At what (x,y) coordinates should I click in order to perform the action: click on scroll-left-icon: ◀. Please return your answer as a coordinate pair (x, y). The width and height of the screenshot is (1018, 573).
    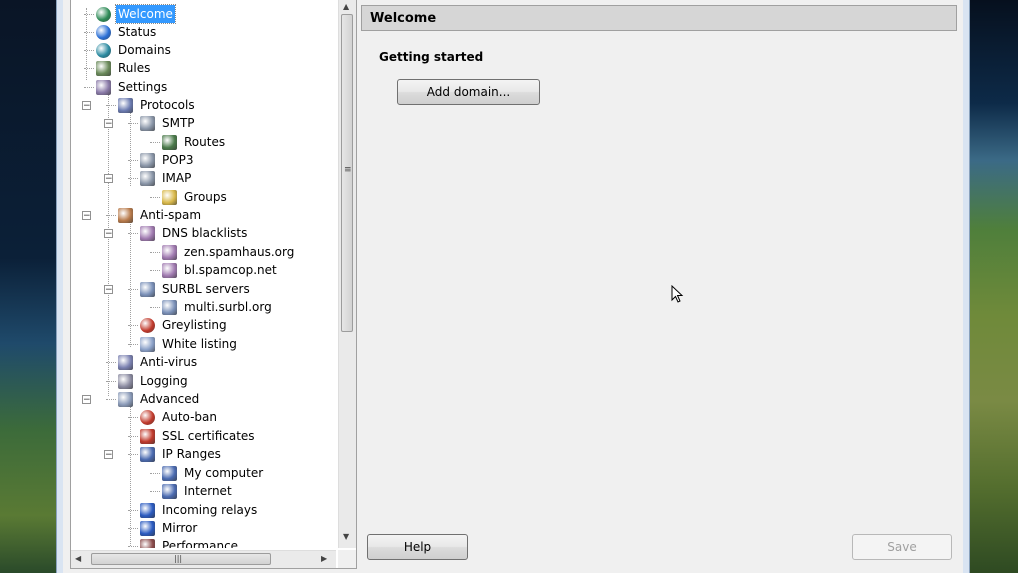
    Looking at the image, I should click on (78, 558).